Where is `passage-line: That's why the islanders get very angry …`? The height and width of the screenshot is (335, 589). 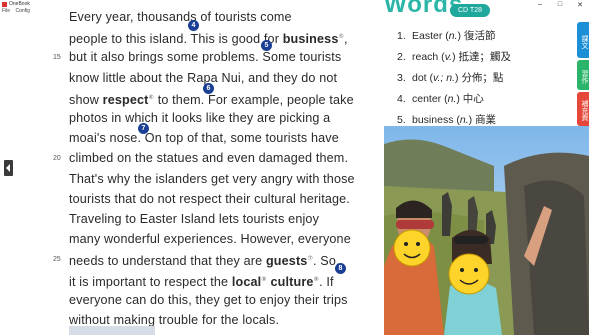 passage-line: That's why the islanders get very angry … is located at coordinates (212, 178).